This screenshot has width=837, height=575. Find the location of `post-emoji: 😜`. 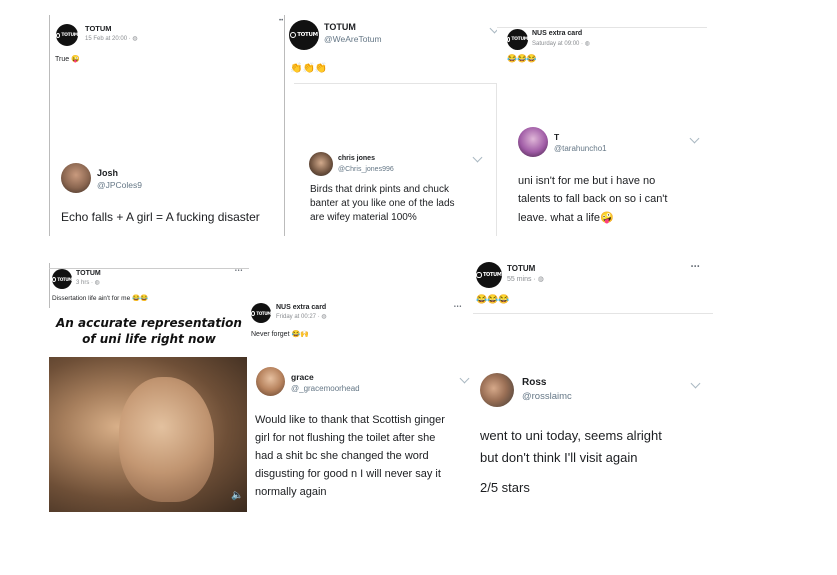

post-emoji: 😜 is located at coordinates (75, 59).